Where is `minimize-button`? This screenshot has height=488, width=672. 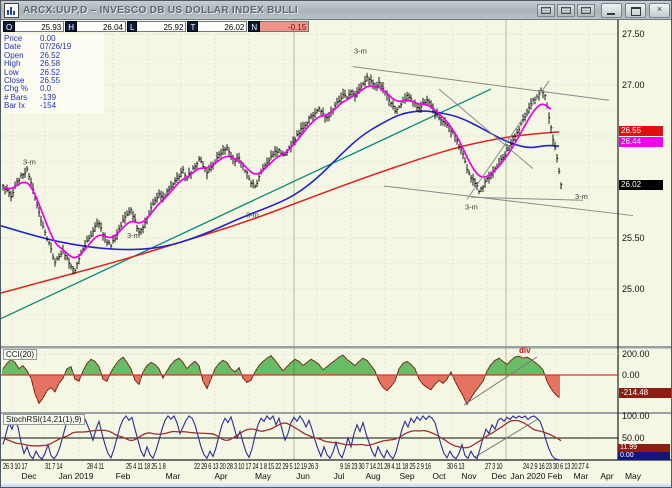 minimize-button is located at coordinates (611, 10).